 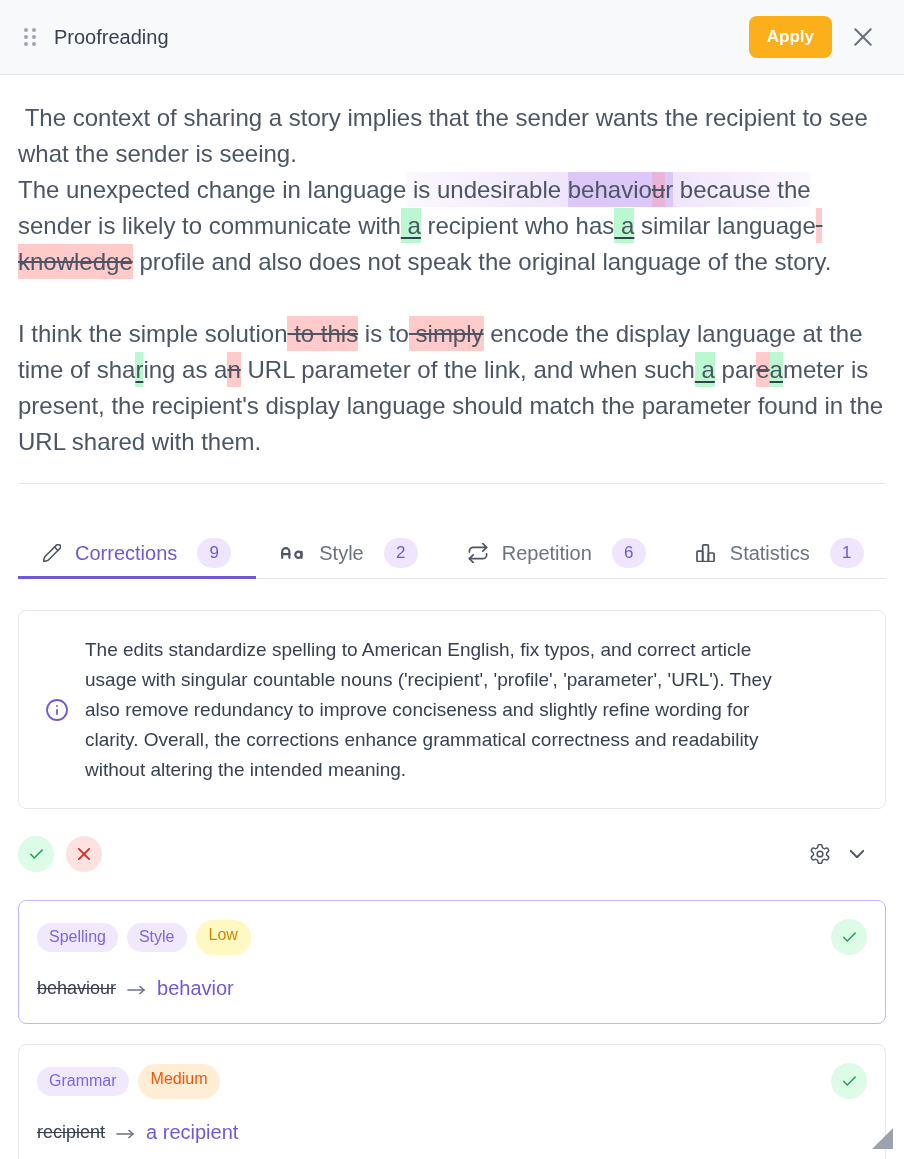 What do you see at coordinates (400, 552) in the screenshot?
I see `count-badge: 2` at bounding box center [400, 552].